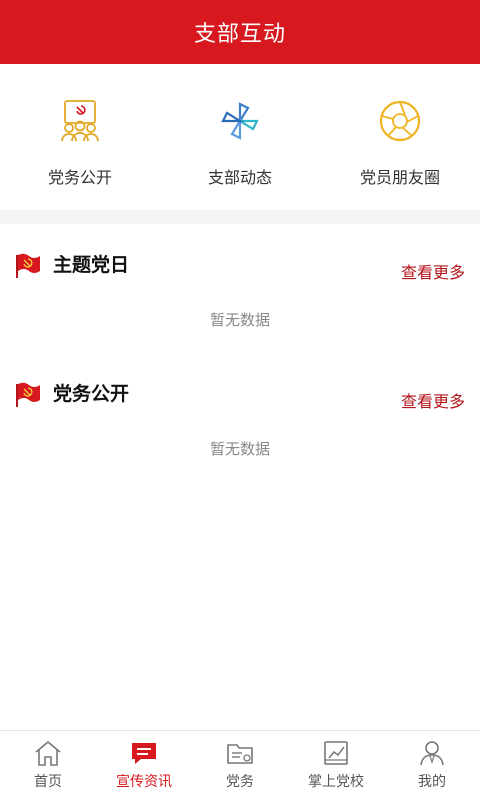 The width and height of the screenshot is (480, 800). Describe the element at coordinates (144, 753) in the screenshot. I see `message-icon` at that location.